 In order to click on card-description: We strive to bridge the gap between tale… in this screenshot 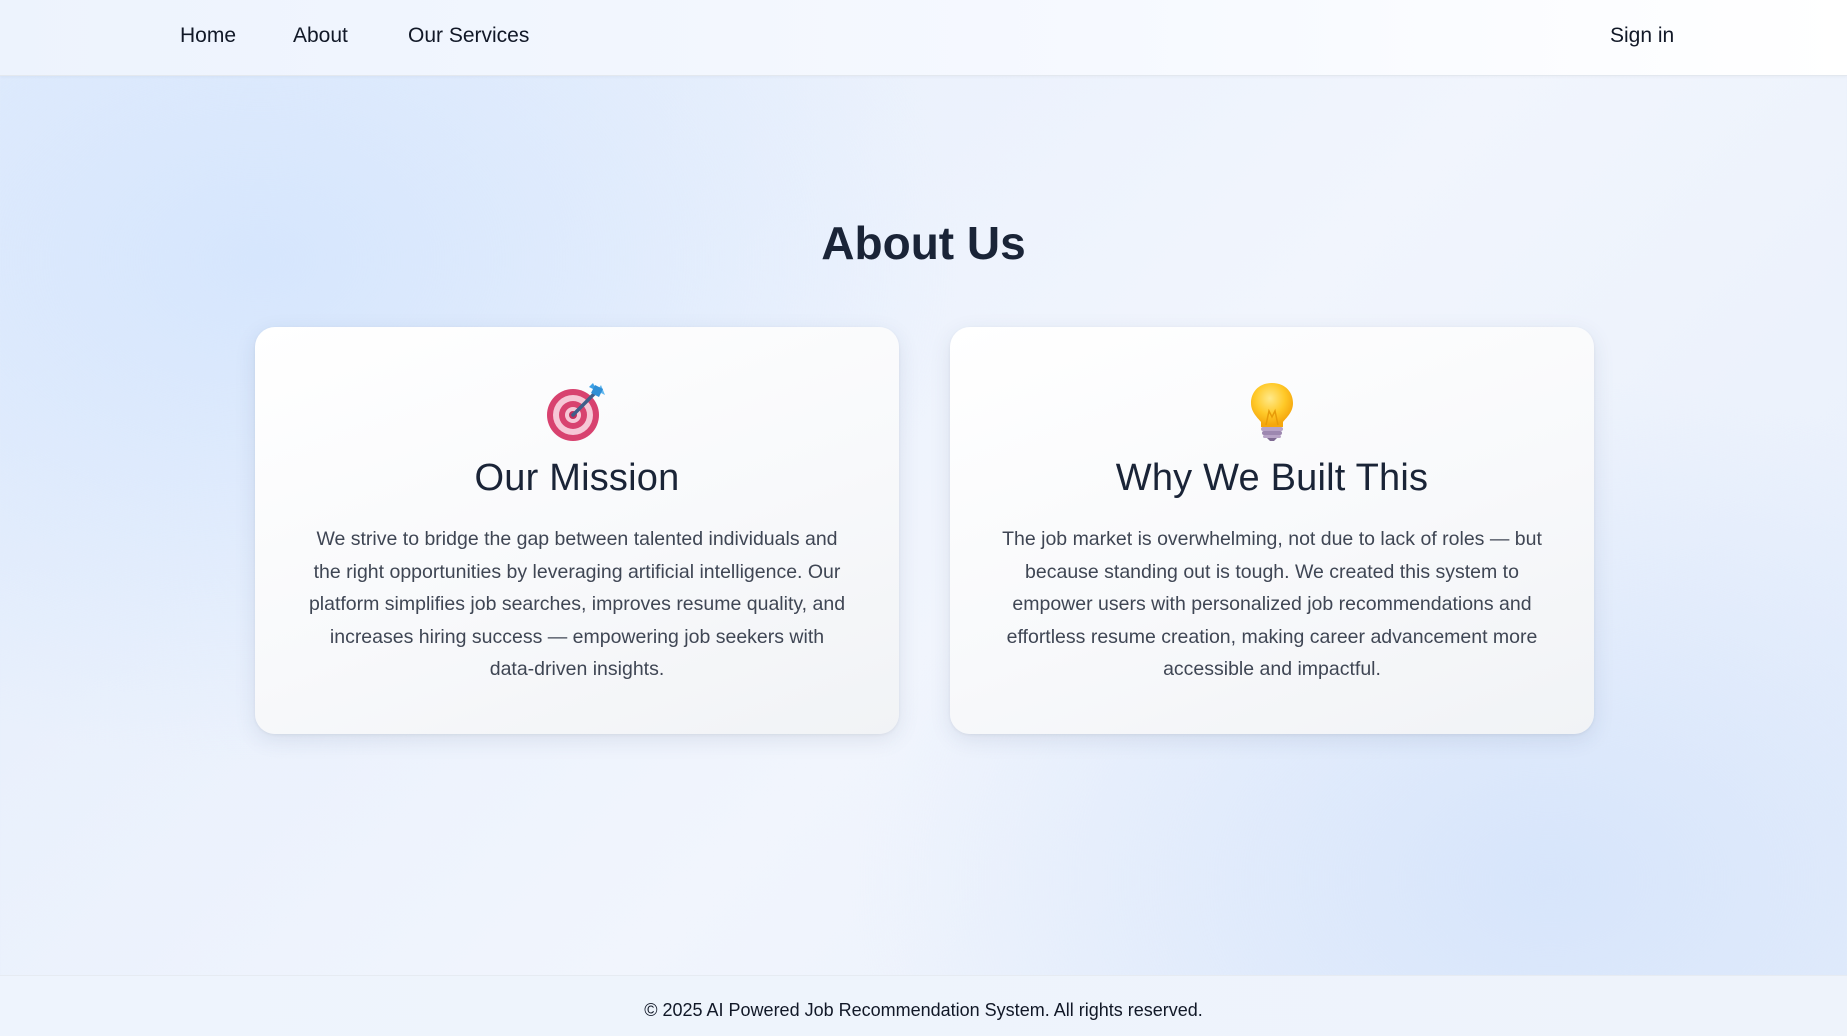, I will do `click(577, 604)`.